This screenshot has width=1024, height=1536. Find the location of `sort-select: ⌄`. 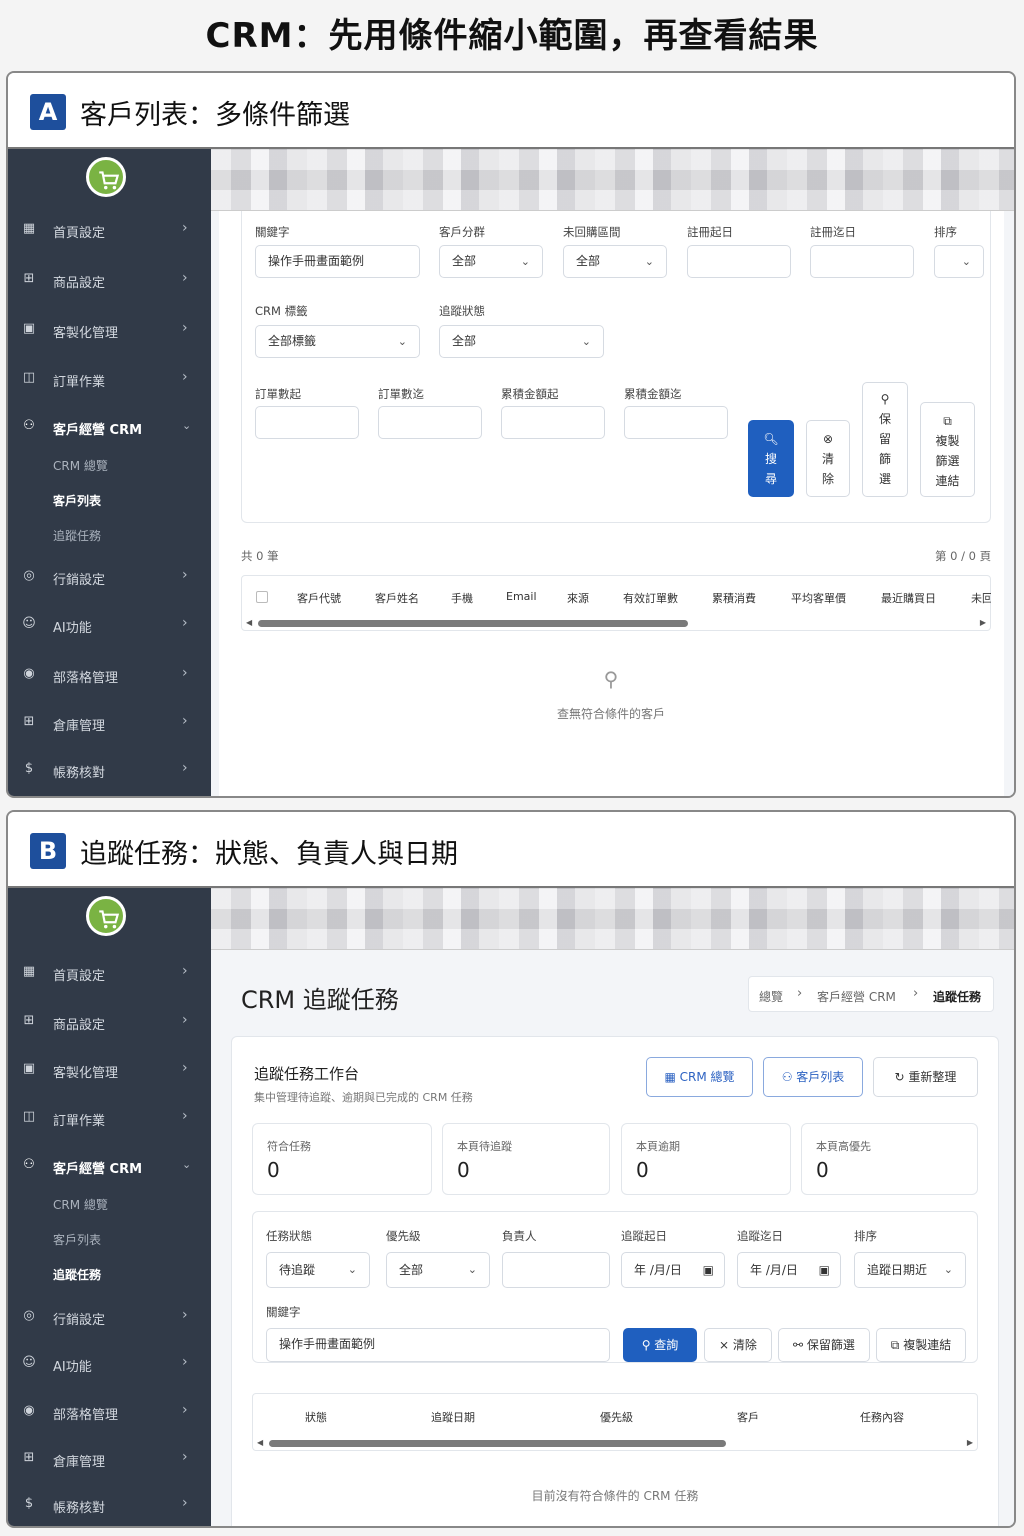

sort-select: ⌄ is located at coordinates (959, 261).